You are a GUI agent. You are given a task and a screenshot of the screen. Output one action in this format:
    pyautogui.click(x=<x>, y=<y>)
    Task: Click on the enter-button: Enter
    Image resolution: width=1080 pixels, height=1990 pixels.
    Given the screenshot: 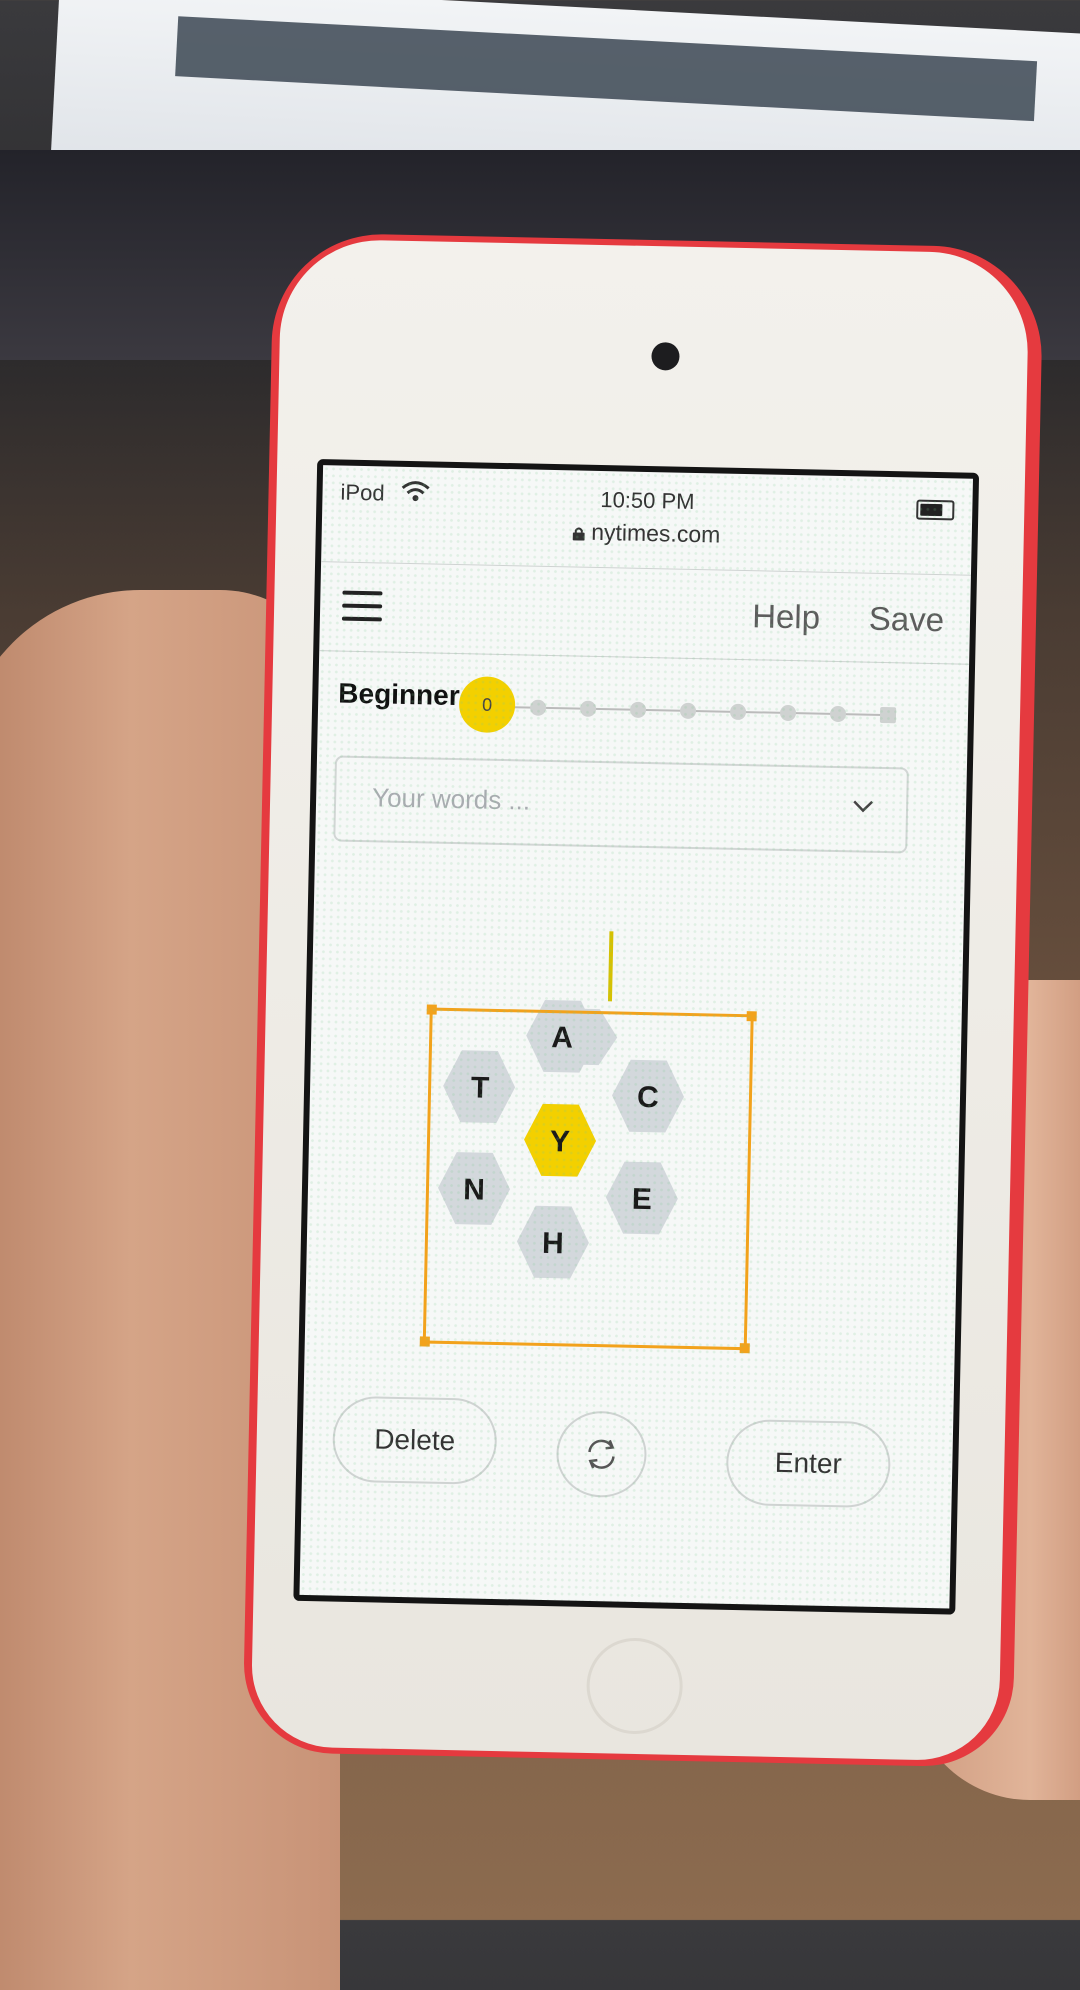 What is the action you would take?
    pyautogui.click(x=808, y=1463)
    